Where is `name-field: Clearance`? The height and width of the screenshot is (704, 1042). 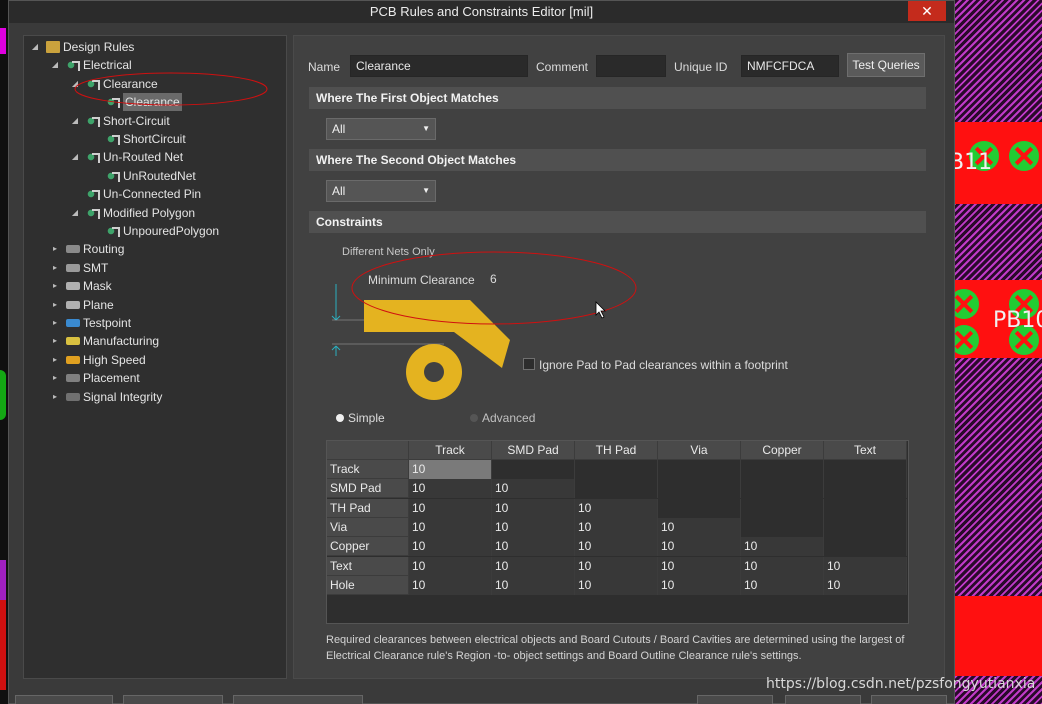
name-field: Clearance is located at coordinates (439, 66).